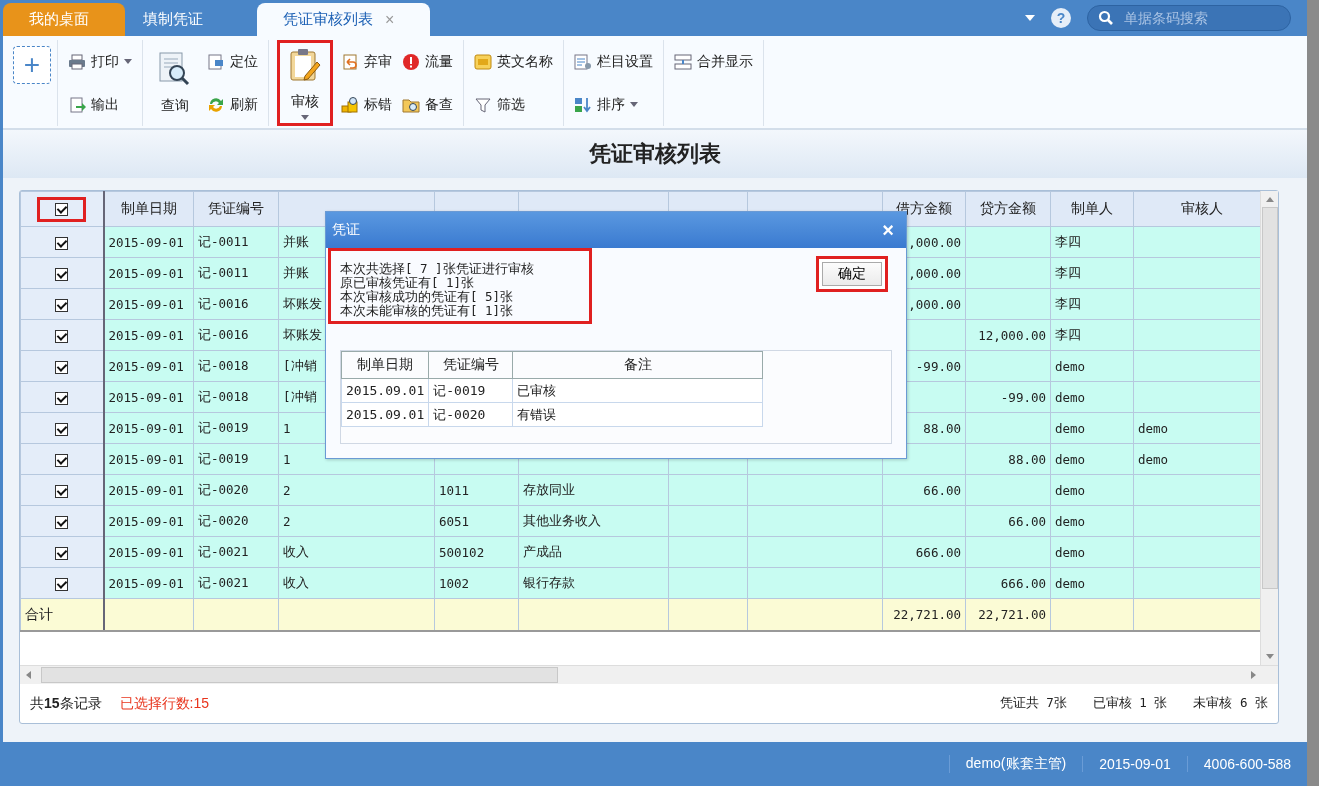  What do you see at coordinates (1269, 199) in the screenshot?
I see `scroll-up-icon` at bounding box center [1269, 199].